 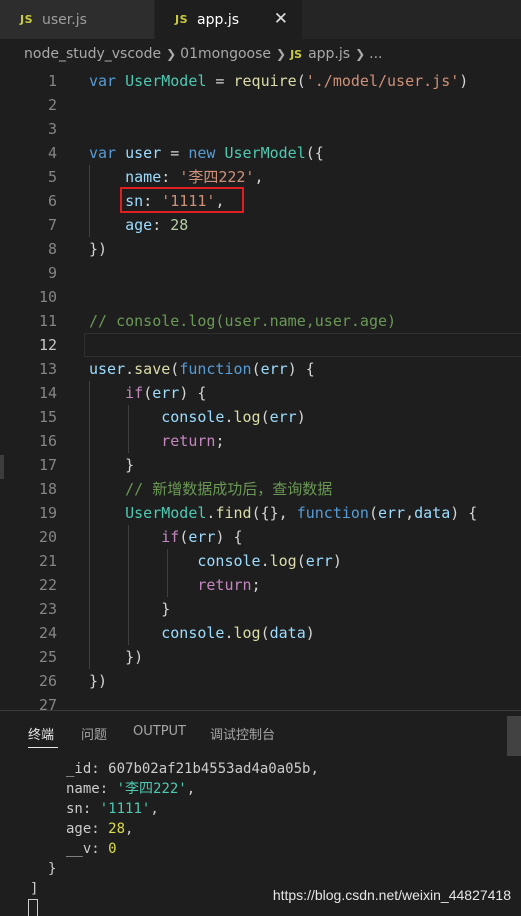 What do you see at coordinates (176, 369) in the screenshot?
I see `code-line: 13 user.save(function(err) {` at bounding box center [176, 369].